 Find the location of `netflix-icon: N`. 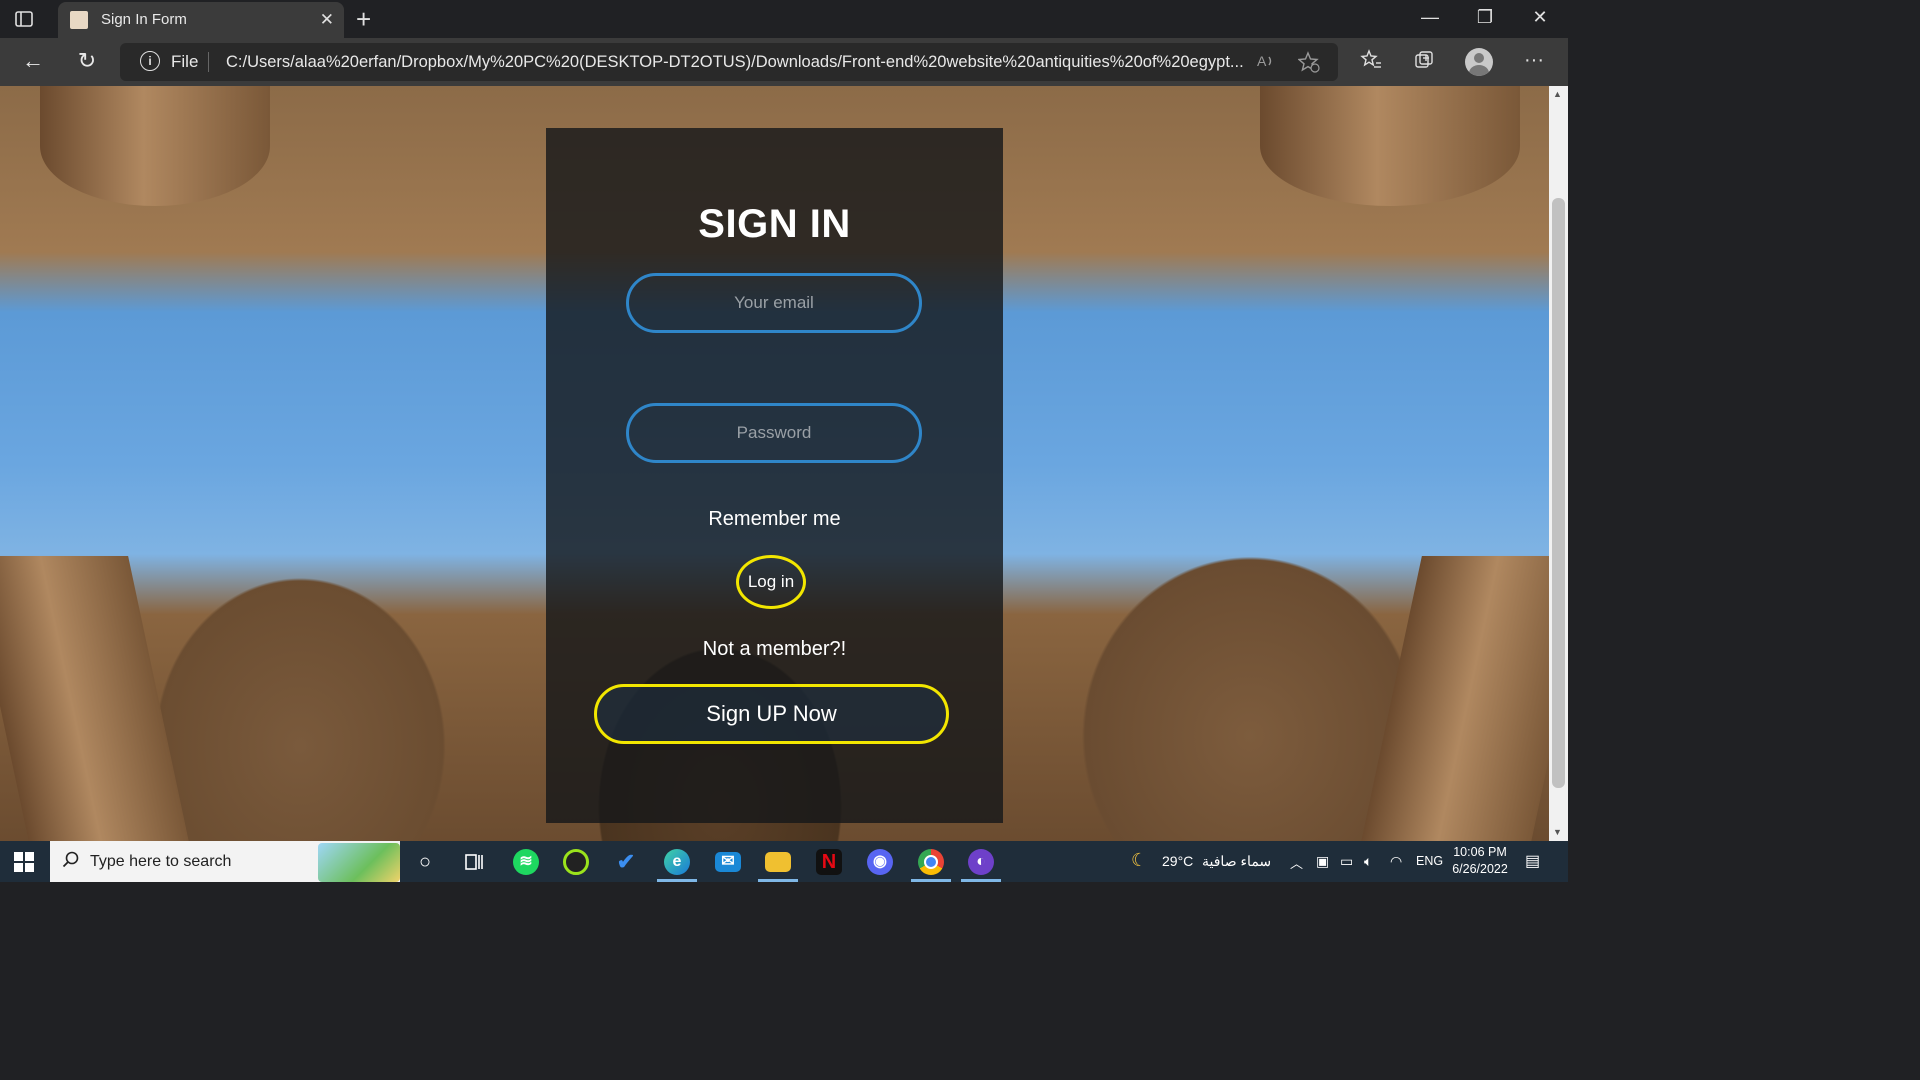

netflix-icon: N is located at coordinates (829, 862).